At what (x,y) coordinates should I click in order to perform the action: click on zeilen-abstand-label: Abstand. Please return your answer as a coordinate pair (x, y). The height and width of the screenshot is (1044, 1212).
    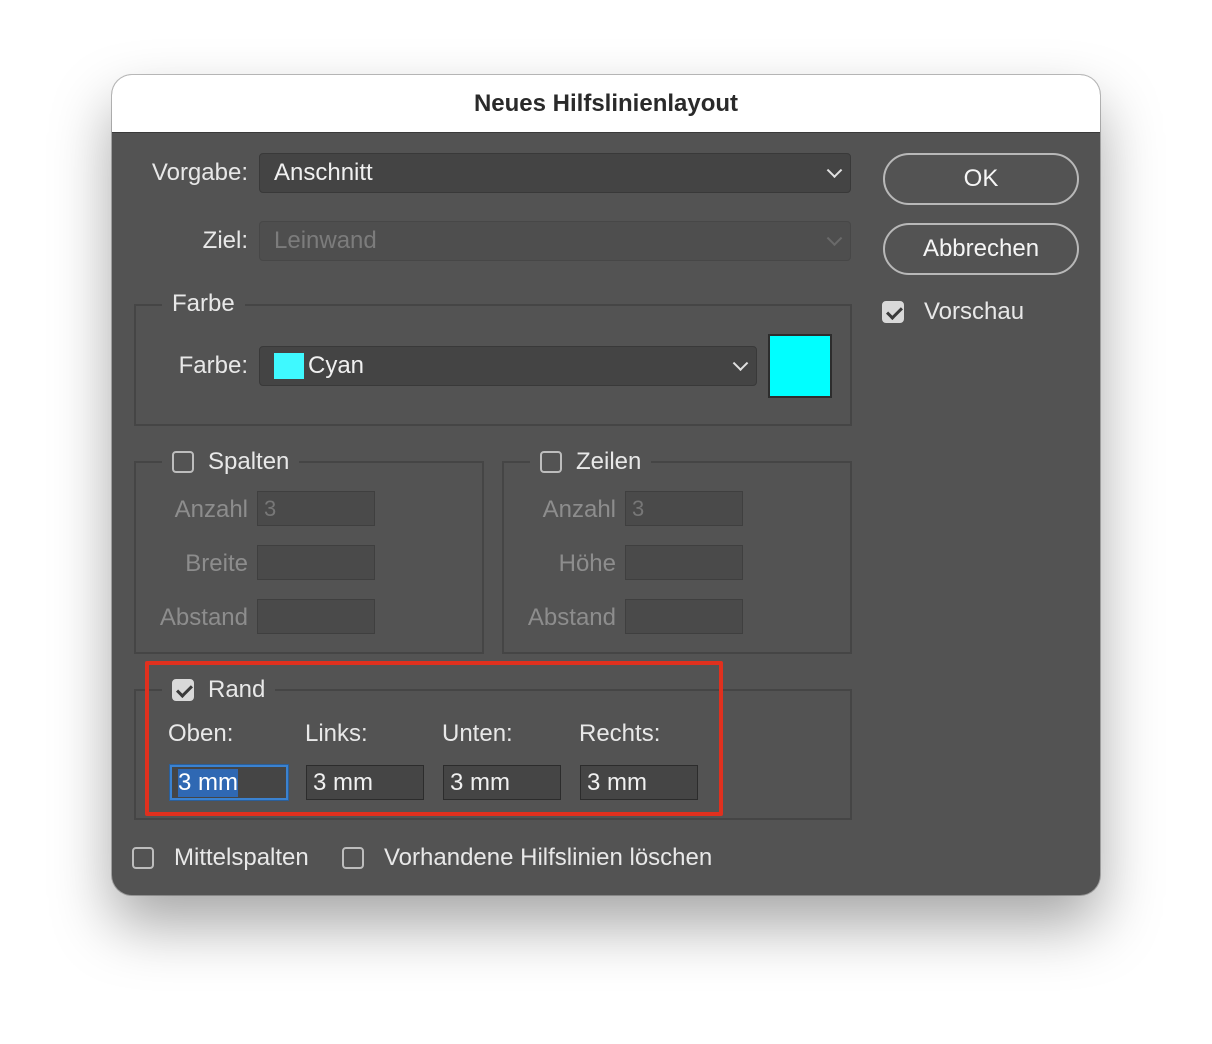
    Looking at the image, I should click on (571, 617).